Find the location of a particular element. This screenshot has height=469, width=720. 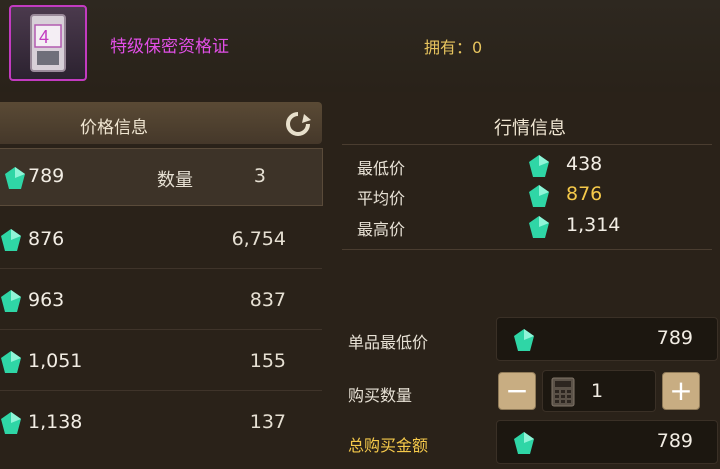

price-row: 963 837 is located at coordinates (161, 300).